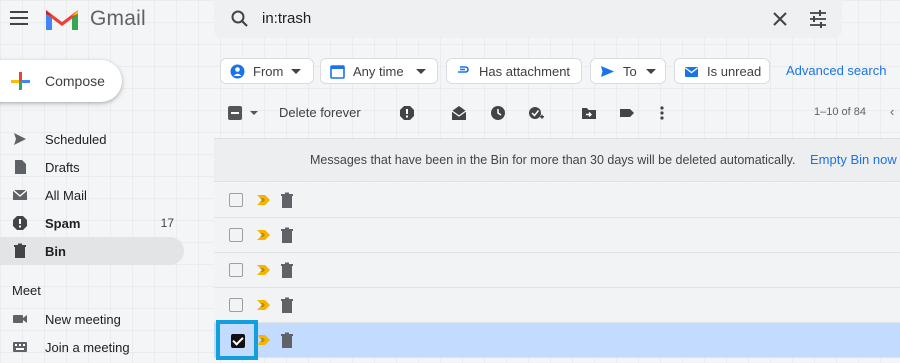 The height and width of the screenshot is (363, 900). What do you see at coordinates (836, 70) in the screenshot?
I see `advanced-search-link: Advanced search` at bounding box center [836, 70].